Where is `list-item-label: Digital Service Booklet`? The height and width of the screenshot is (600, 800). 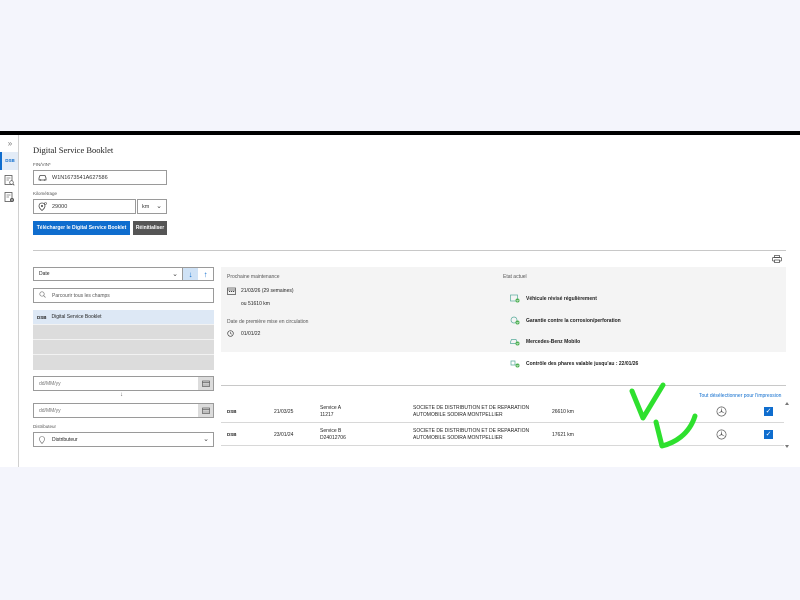
list-item-label: Digital Service Booklet is located at coordinates (76, 317).